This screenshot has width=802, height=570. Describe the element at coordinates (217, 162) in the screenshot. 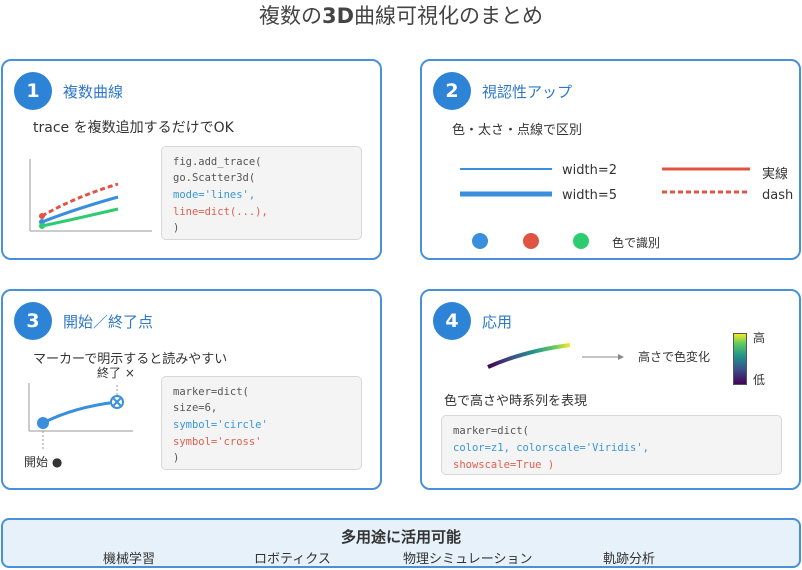

I see `code-line: fig.add_trace(` at that location.